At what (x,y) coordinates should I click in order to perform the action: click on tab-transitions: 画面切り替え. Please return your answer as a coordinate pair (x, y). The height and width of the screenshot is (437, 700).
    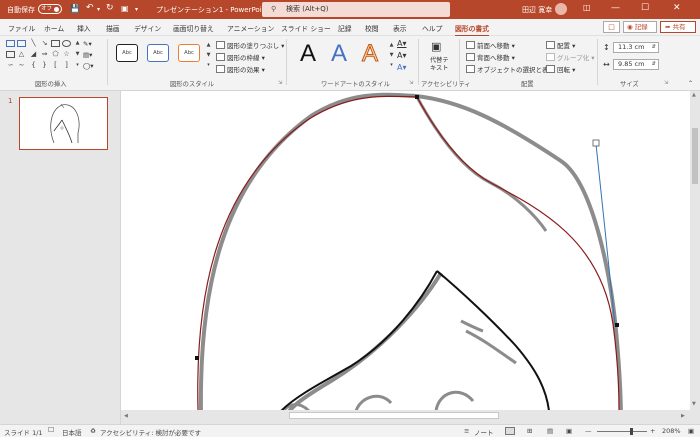
    Looking at the image, I should click on (193, 28).